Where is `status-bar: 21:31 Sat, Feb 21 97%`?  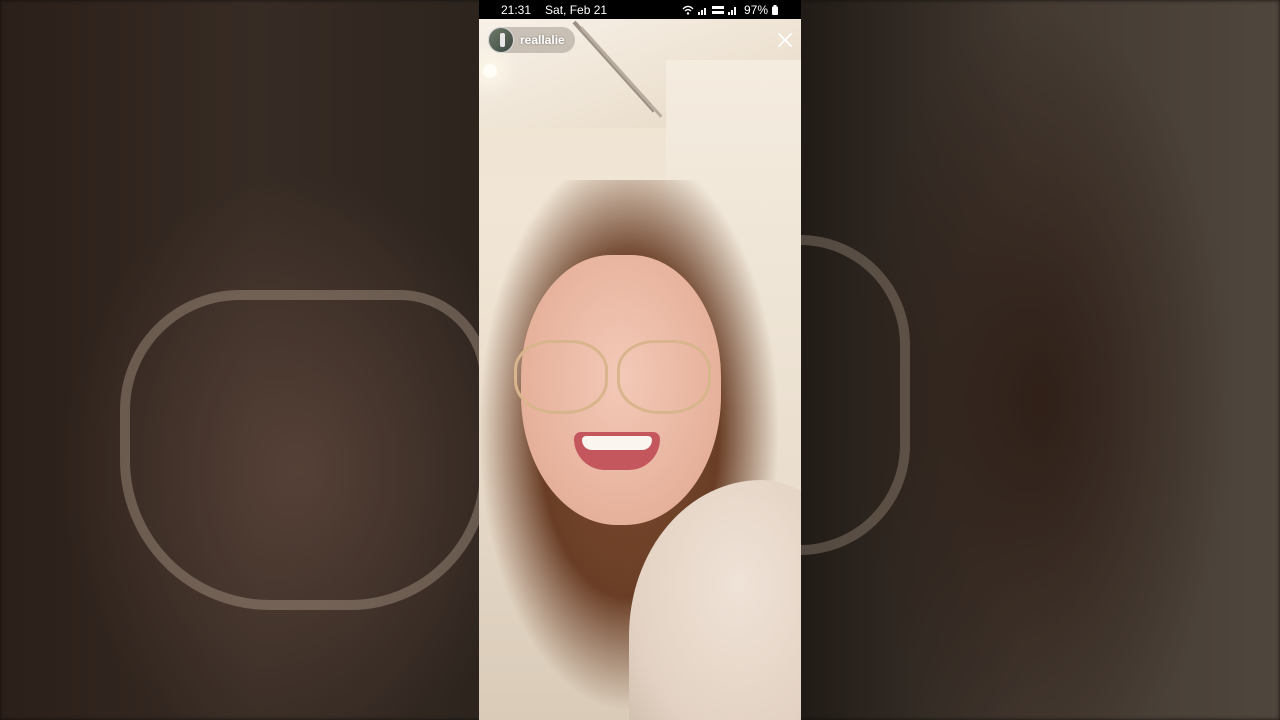
status-bar: 21:31 Sat, Feb 21 97% is located at coordinates (640, 9).